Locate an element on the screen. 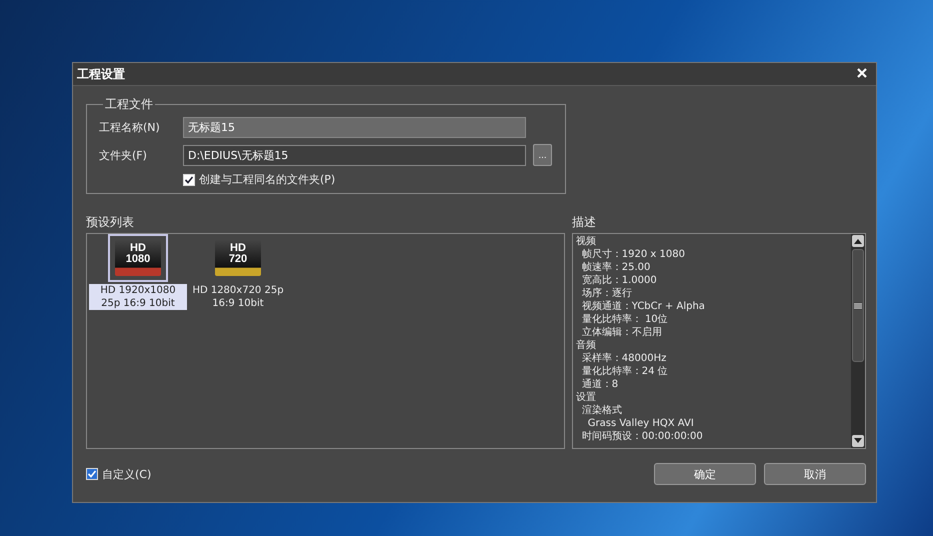 The width and height of the screenshot is (933, 536). description-line: 帧速率：25.00 is located at coordinates (616, 267).